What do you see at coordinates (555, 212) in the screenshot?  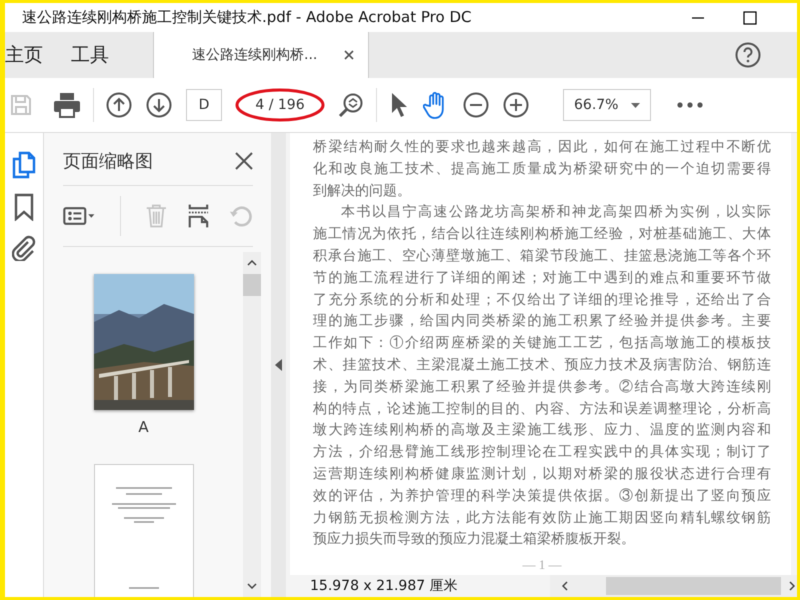 I see `text-line: 本书以昌宁高速公路龙坊高架桥和神龙高架四桥为实例，以实际` at bounding box center [555, 212].